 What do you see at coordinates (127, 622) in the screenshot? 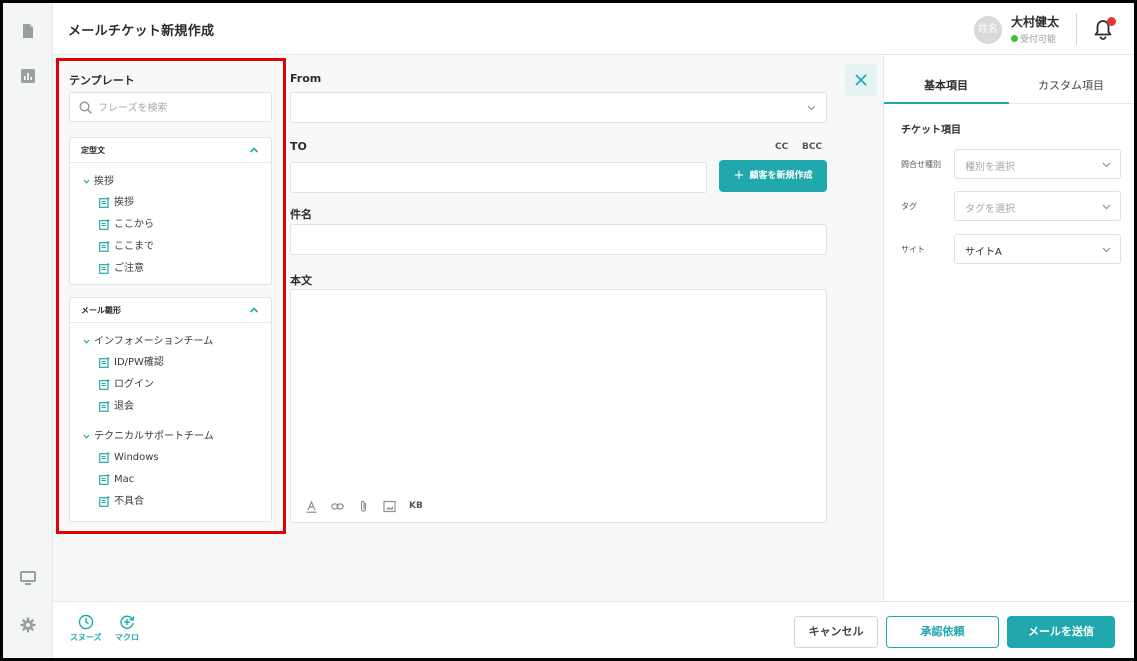
I see `macro-icon` at bounding box center [127, 622].